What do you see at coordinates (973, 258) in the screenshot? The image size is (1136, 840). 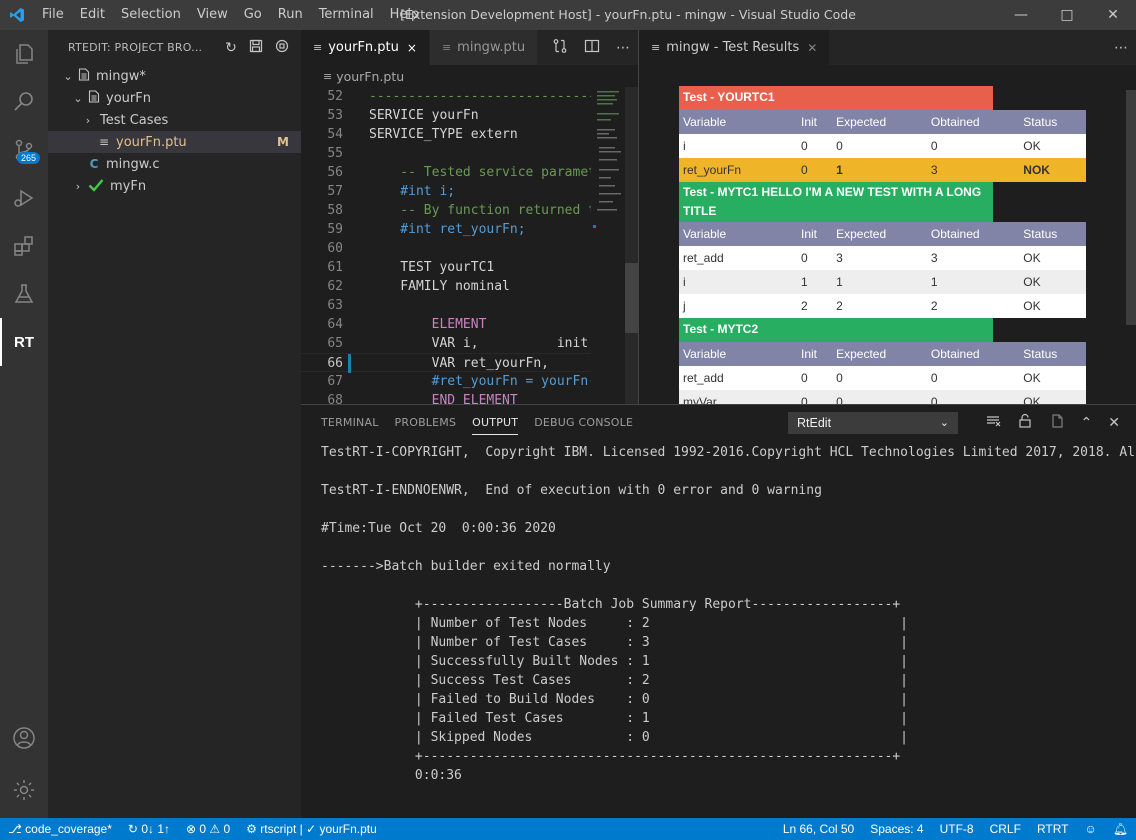 I see `table-cell: 3` at bounding box center [973, 258].